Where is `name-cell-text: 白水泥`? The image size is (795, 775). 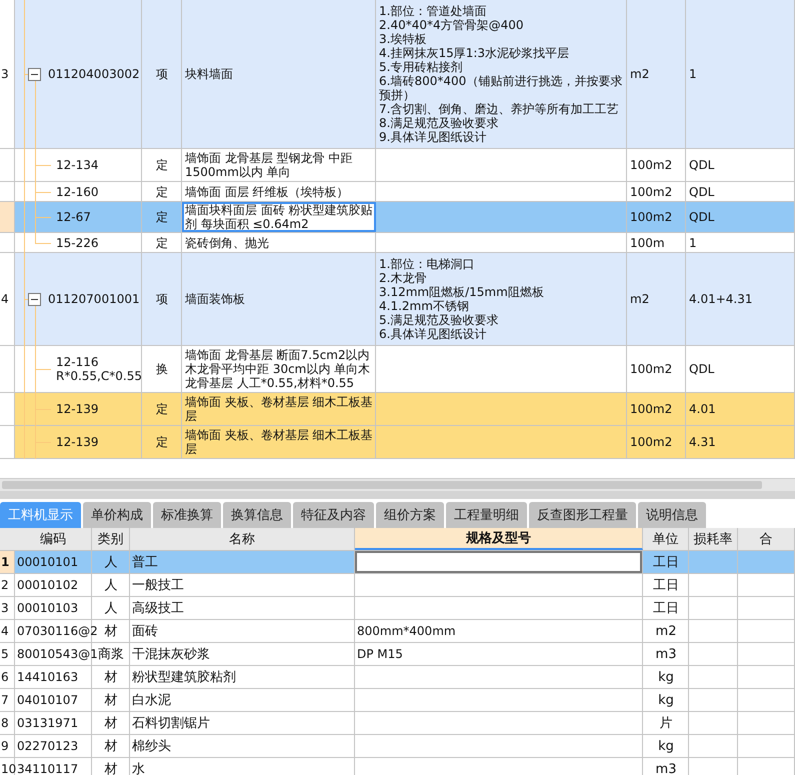 name-cell-text: 白水泥 is located at coordinates (151, 700).